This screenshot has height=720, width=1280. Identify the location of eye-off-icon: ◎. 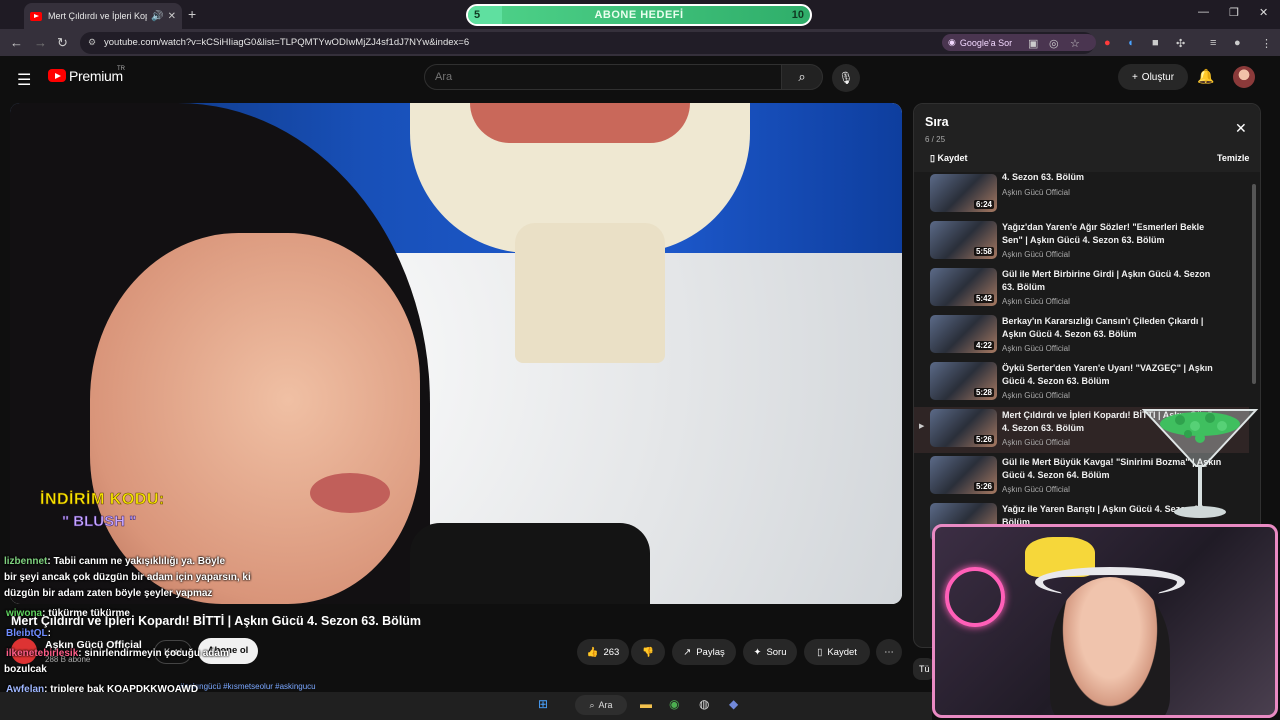
(1054, 43).